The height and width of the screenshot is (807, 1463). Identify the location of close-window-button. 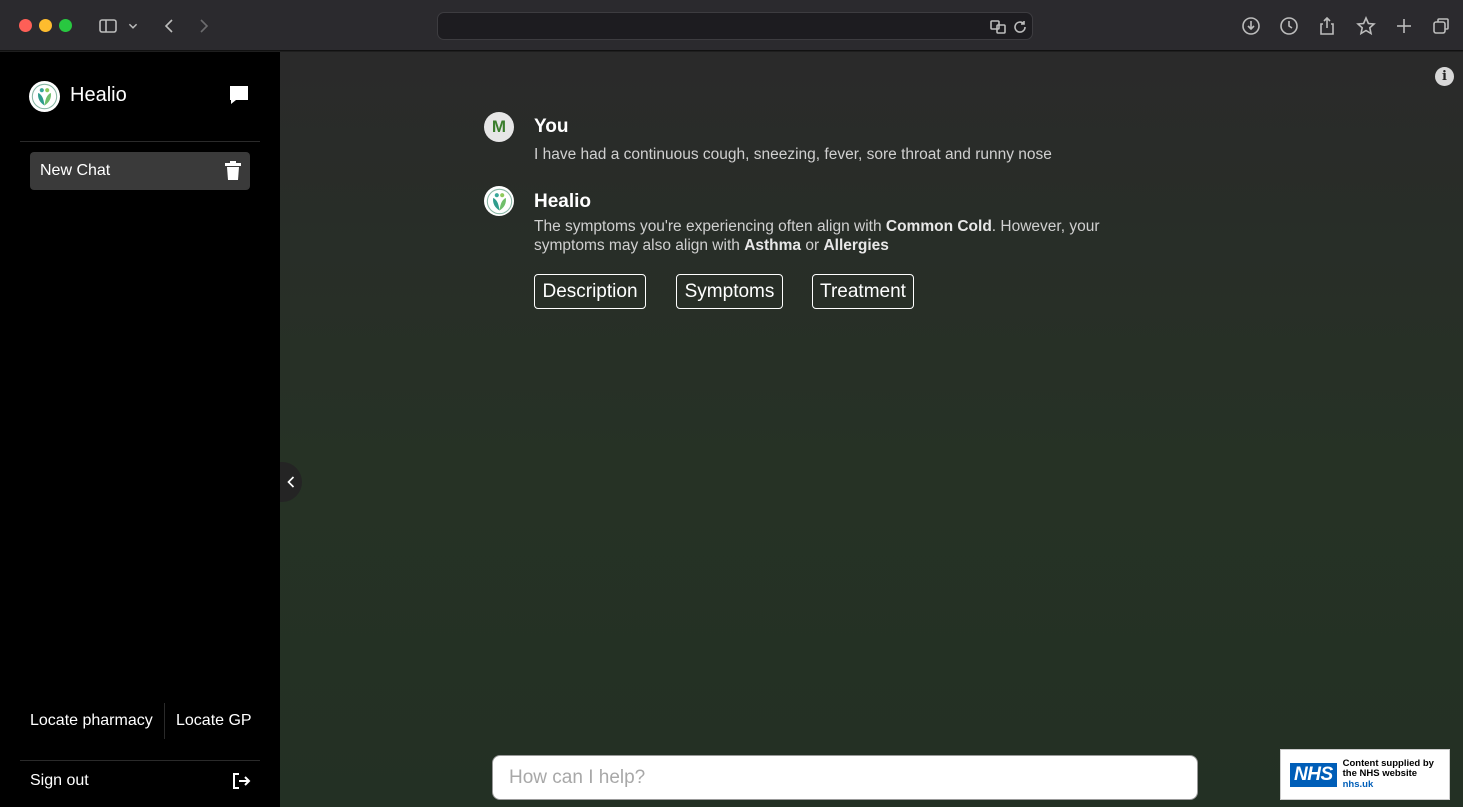
(25, 25).